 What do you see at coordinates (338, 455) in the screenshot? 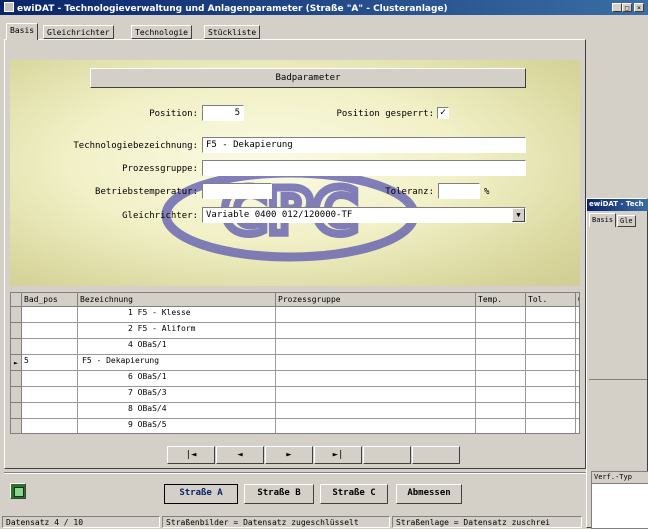
I see `nav-last-button: ►|` at bounding box center [338, 455].